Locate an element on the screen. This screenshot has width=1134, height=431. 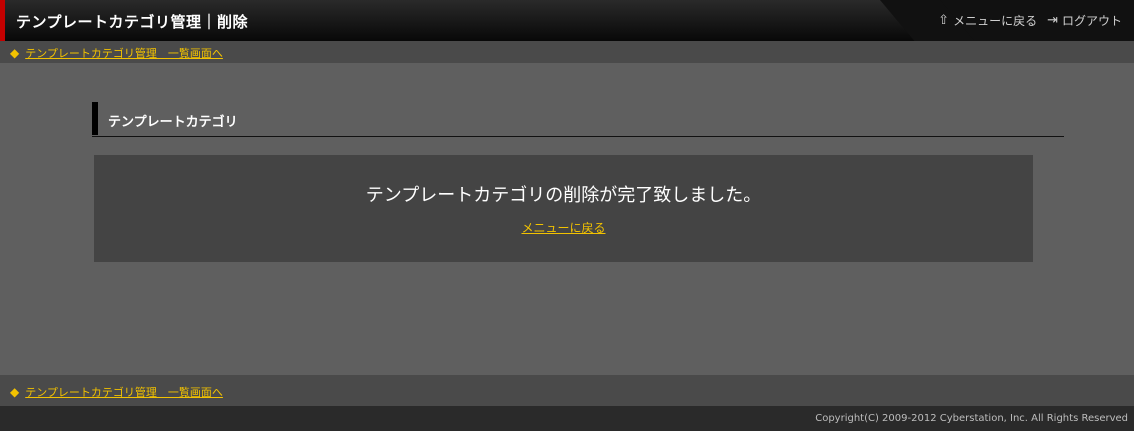
export-icon: ⇧ is located at coordinates (944, 20).